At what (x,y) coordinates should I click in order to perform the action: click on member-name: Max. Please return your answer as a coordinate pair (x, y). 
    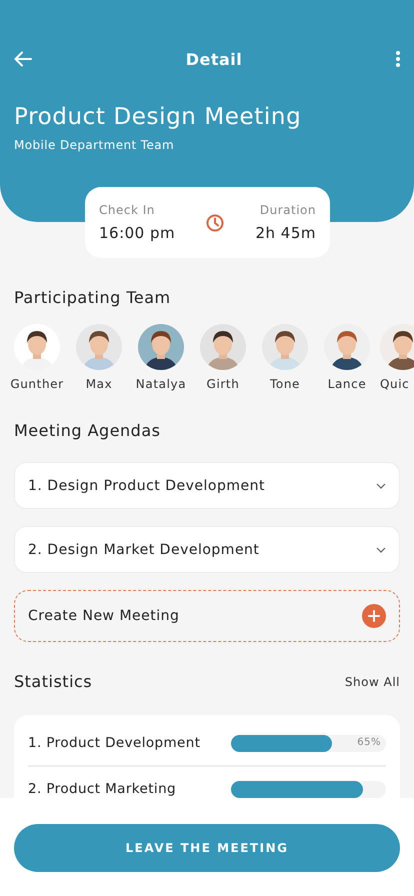
    Looking at the image, I should click on (99, 384).